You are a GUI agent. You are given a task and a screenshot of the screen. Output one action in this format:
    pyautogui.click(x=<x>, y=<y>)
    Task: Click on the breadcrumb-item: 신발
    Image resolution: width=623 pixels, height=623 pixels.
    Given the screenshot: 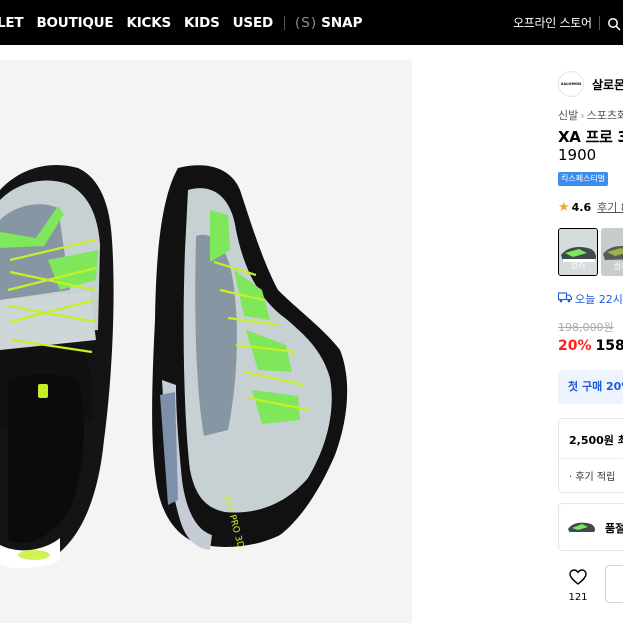 What is the action you would take?
    pyautogui.click(x=568, y=115)
    